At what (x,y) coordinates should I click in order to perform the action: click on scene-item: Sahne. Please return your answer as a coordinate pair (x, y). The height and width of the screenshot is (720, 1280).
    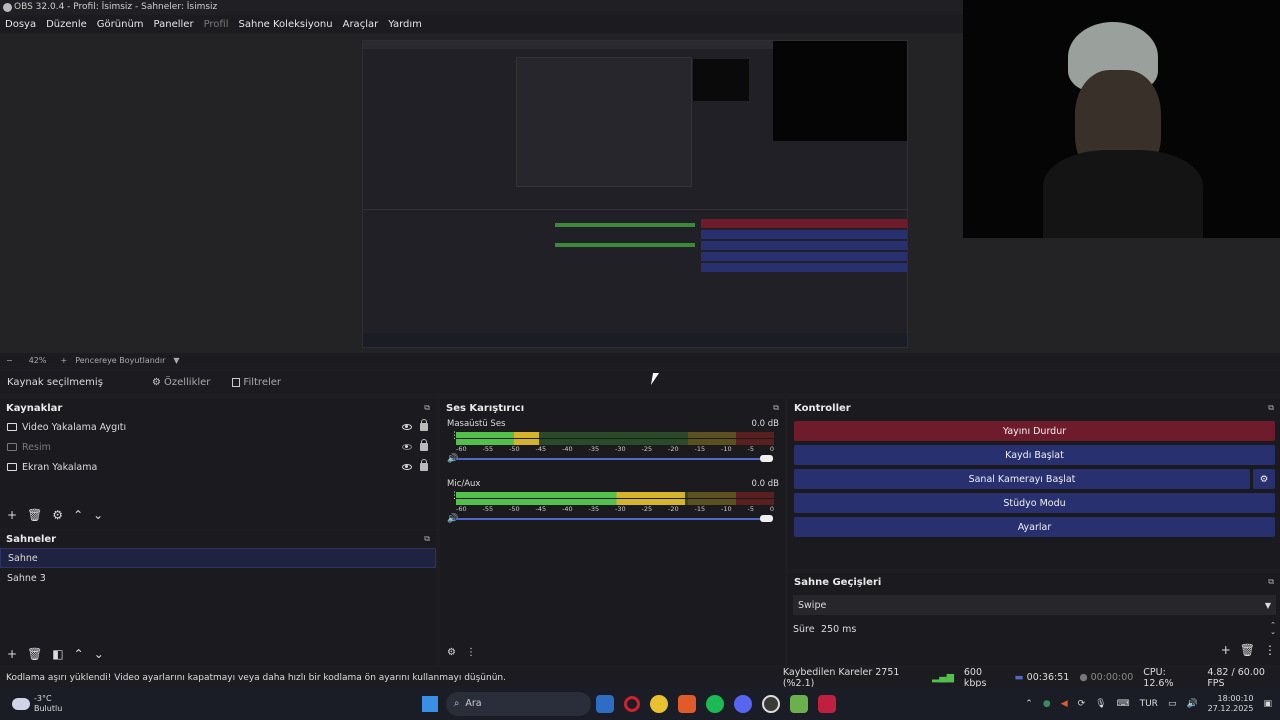
    Looking at the image, I should click on (218, 558).